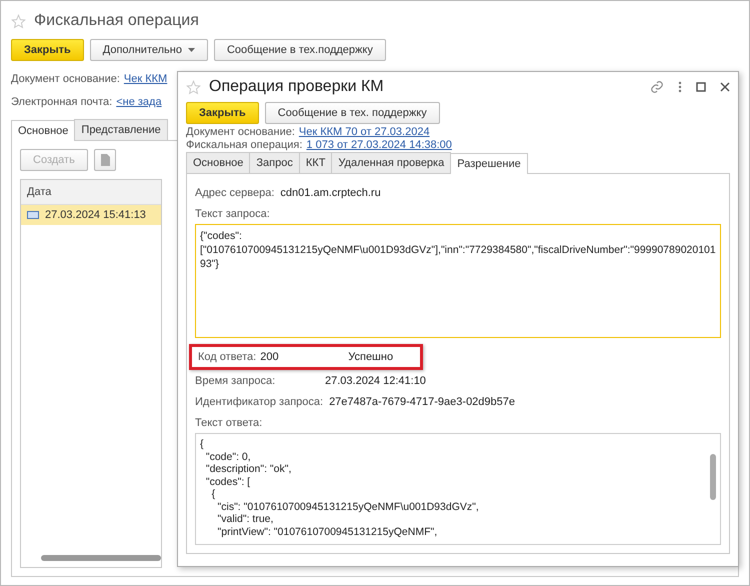  Describe the element at coordinates (680, 87) in the screenshot. I see `more-icon` at that location.